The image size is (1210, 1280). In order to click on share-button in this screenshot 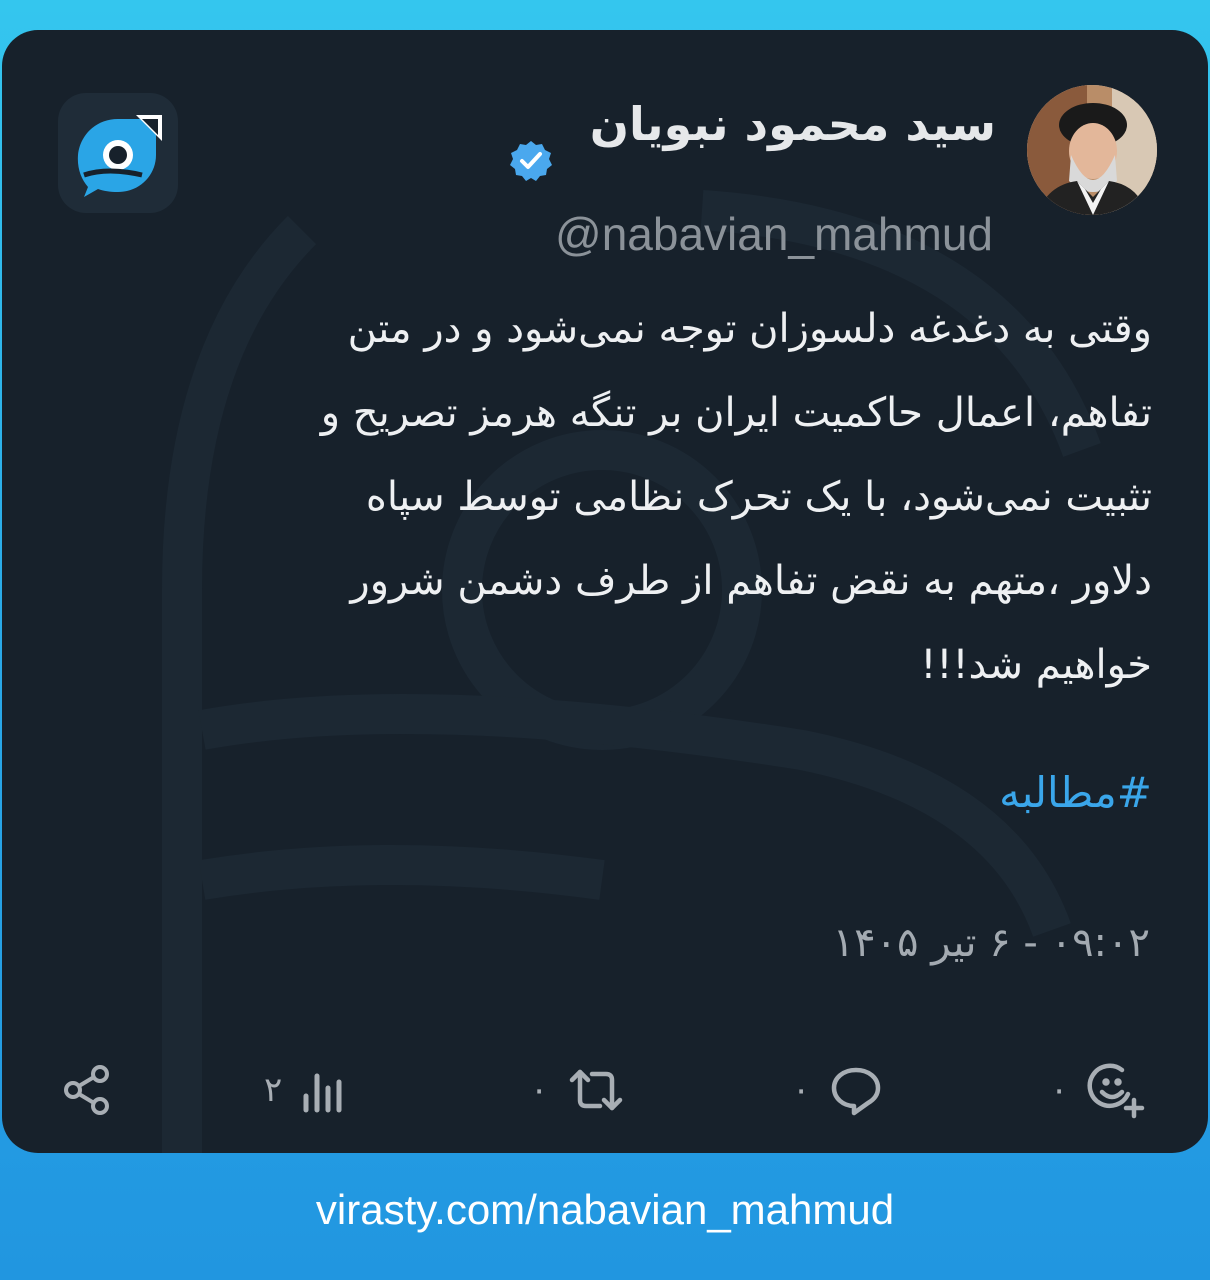, I will do `click(88, 1090)`.